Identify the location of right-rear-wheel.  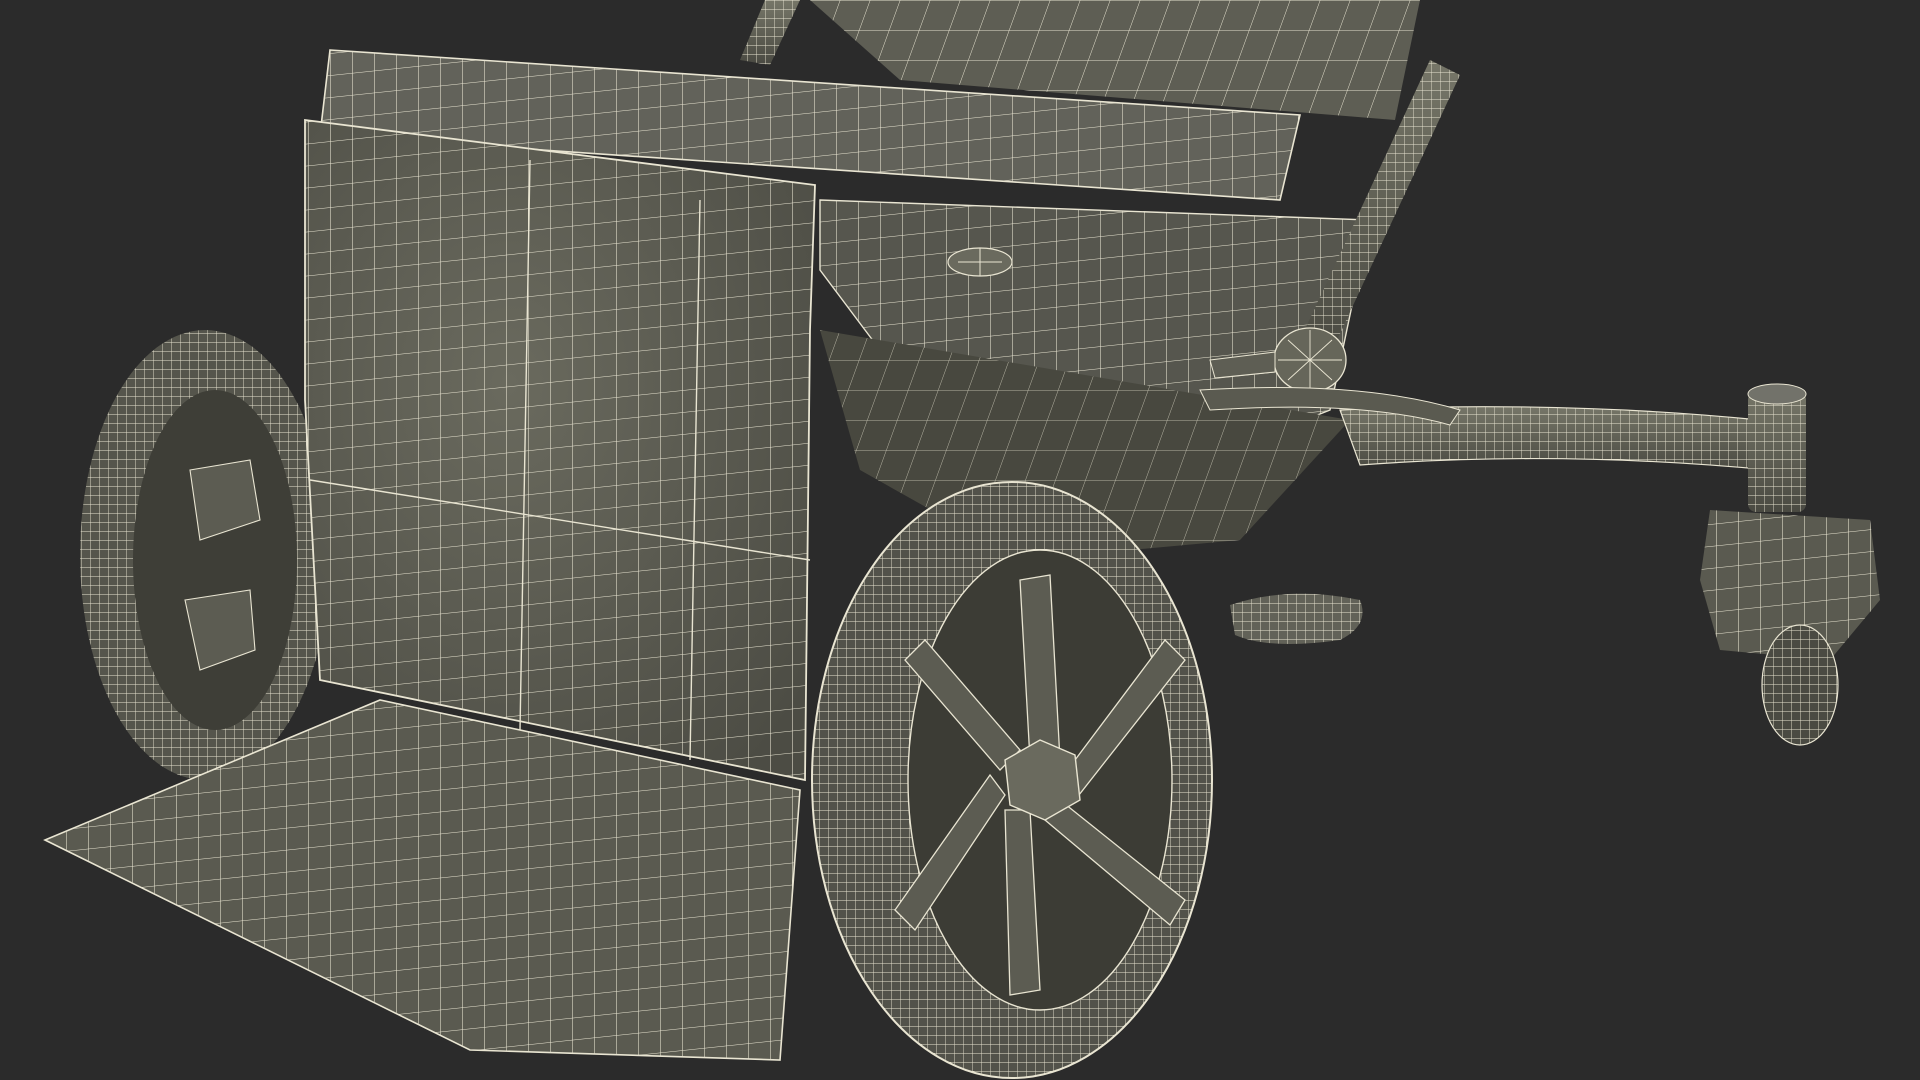
(1012, 780).